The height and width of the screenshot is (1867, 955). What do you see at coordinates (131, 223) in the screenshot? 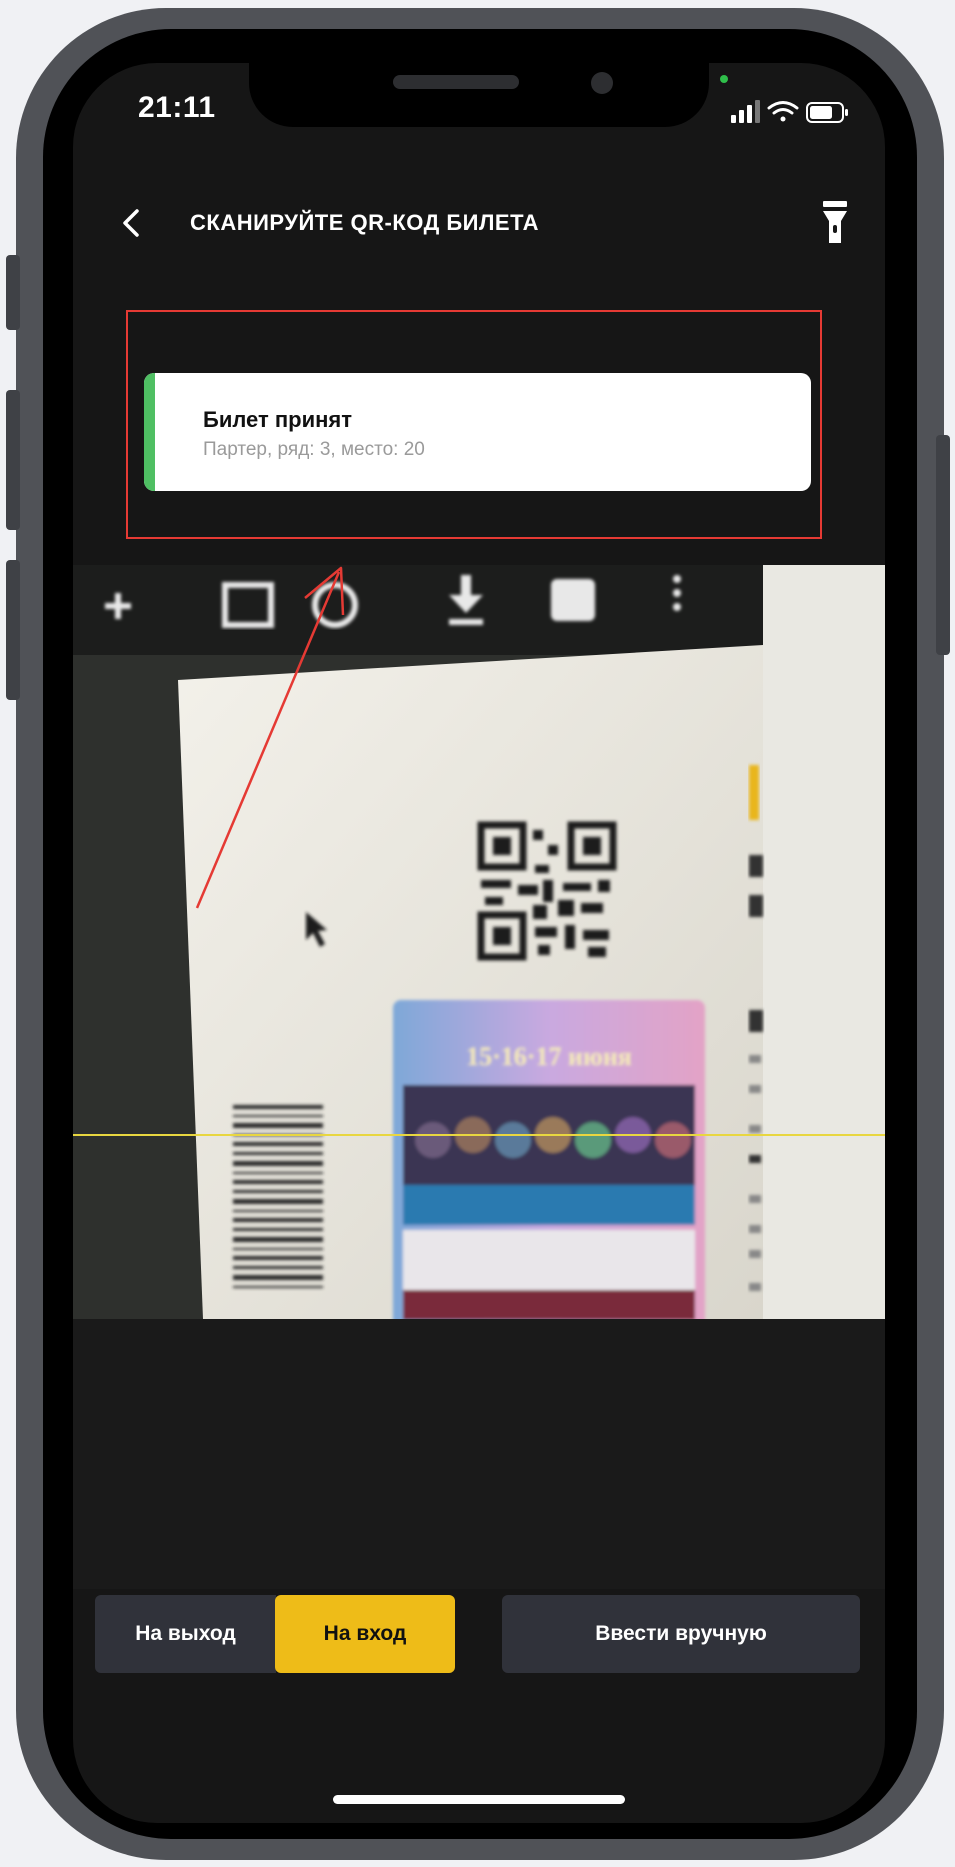
I see `chevron-left-icon` at bounding box center [131, 223].